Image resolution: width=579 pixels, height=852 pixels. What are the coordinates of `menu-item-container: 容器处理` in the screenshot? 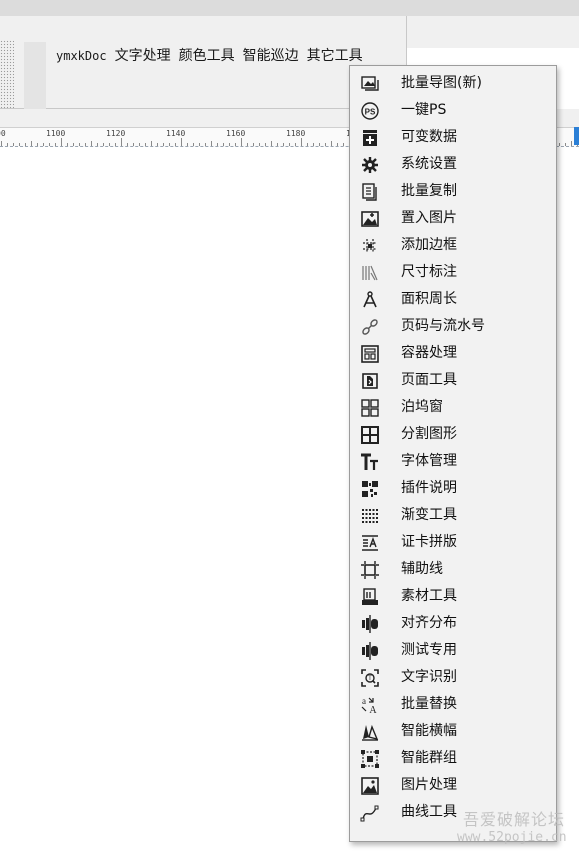 It's located at (453, 353).